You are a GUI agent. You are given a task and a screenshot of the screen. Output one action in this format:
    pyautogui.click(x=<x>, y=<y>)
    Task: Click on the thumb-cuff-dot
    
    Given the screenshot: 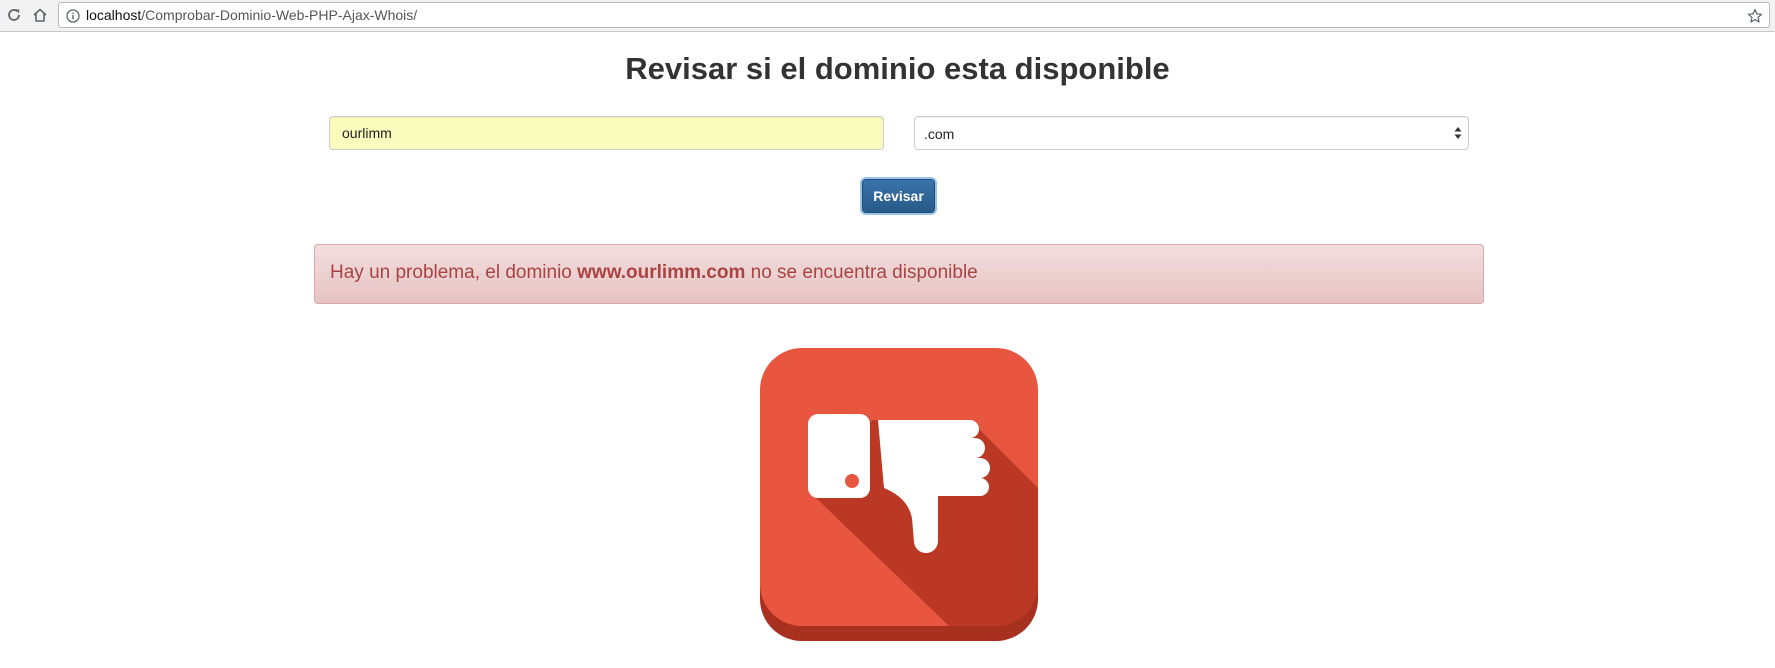 What is the action you would take?
    pyautogui.click(x=852, y=481)
    